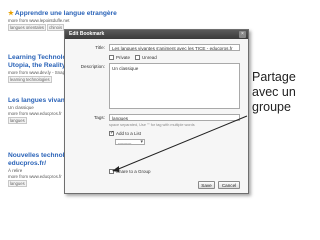  What do you see at coordinates (111, 57) in the screenshot?
I see `private-checkbox` at bounding box center [111, 57].